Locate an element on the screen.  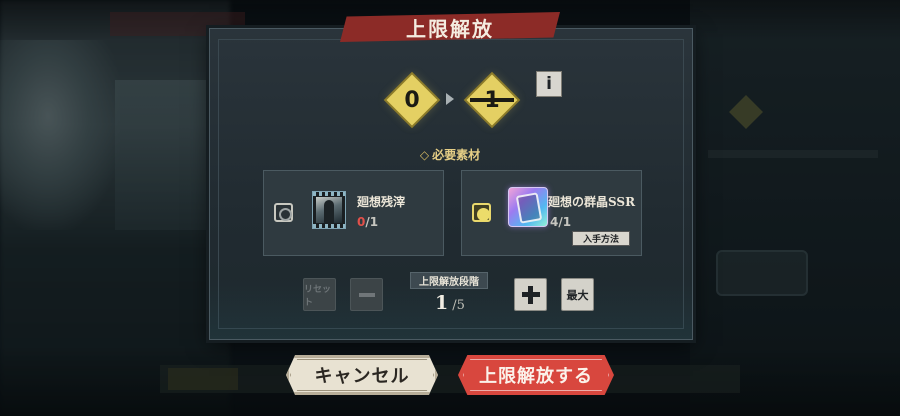
increment-button is located at coordinates (530, 294).